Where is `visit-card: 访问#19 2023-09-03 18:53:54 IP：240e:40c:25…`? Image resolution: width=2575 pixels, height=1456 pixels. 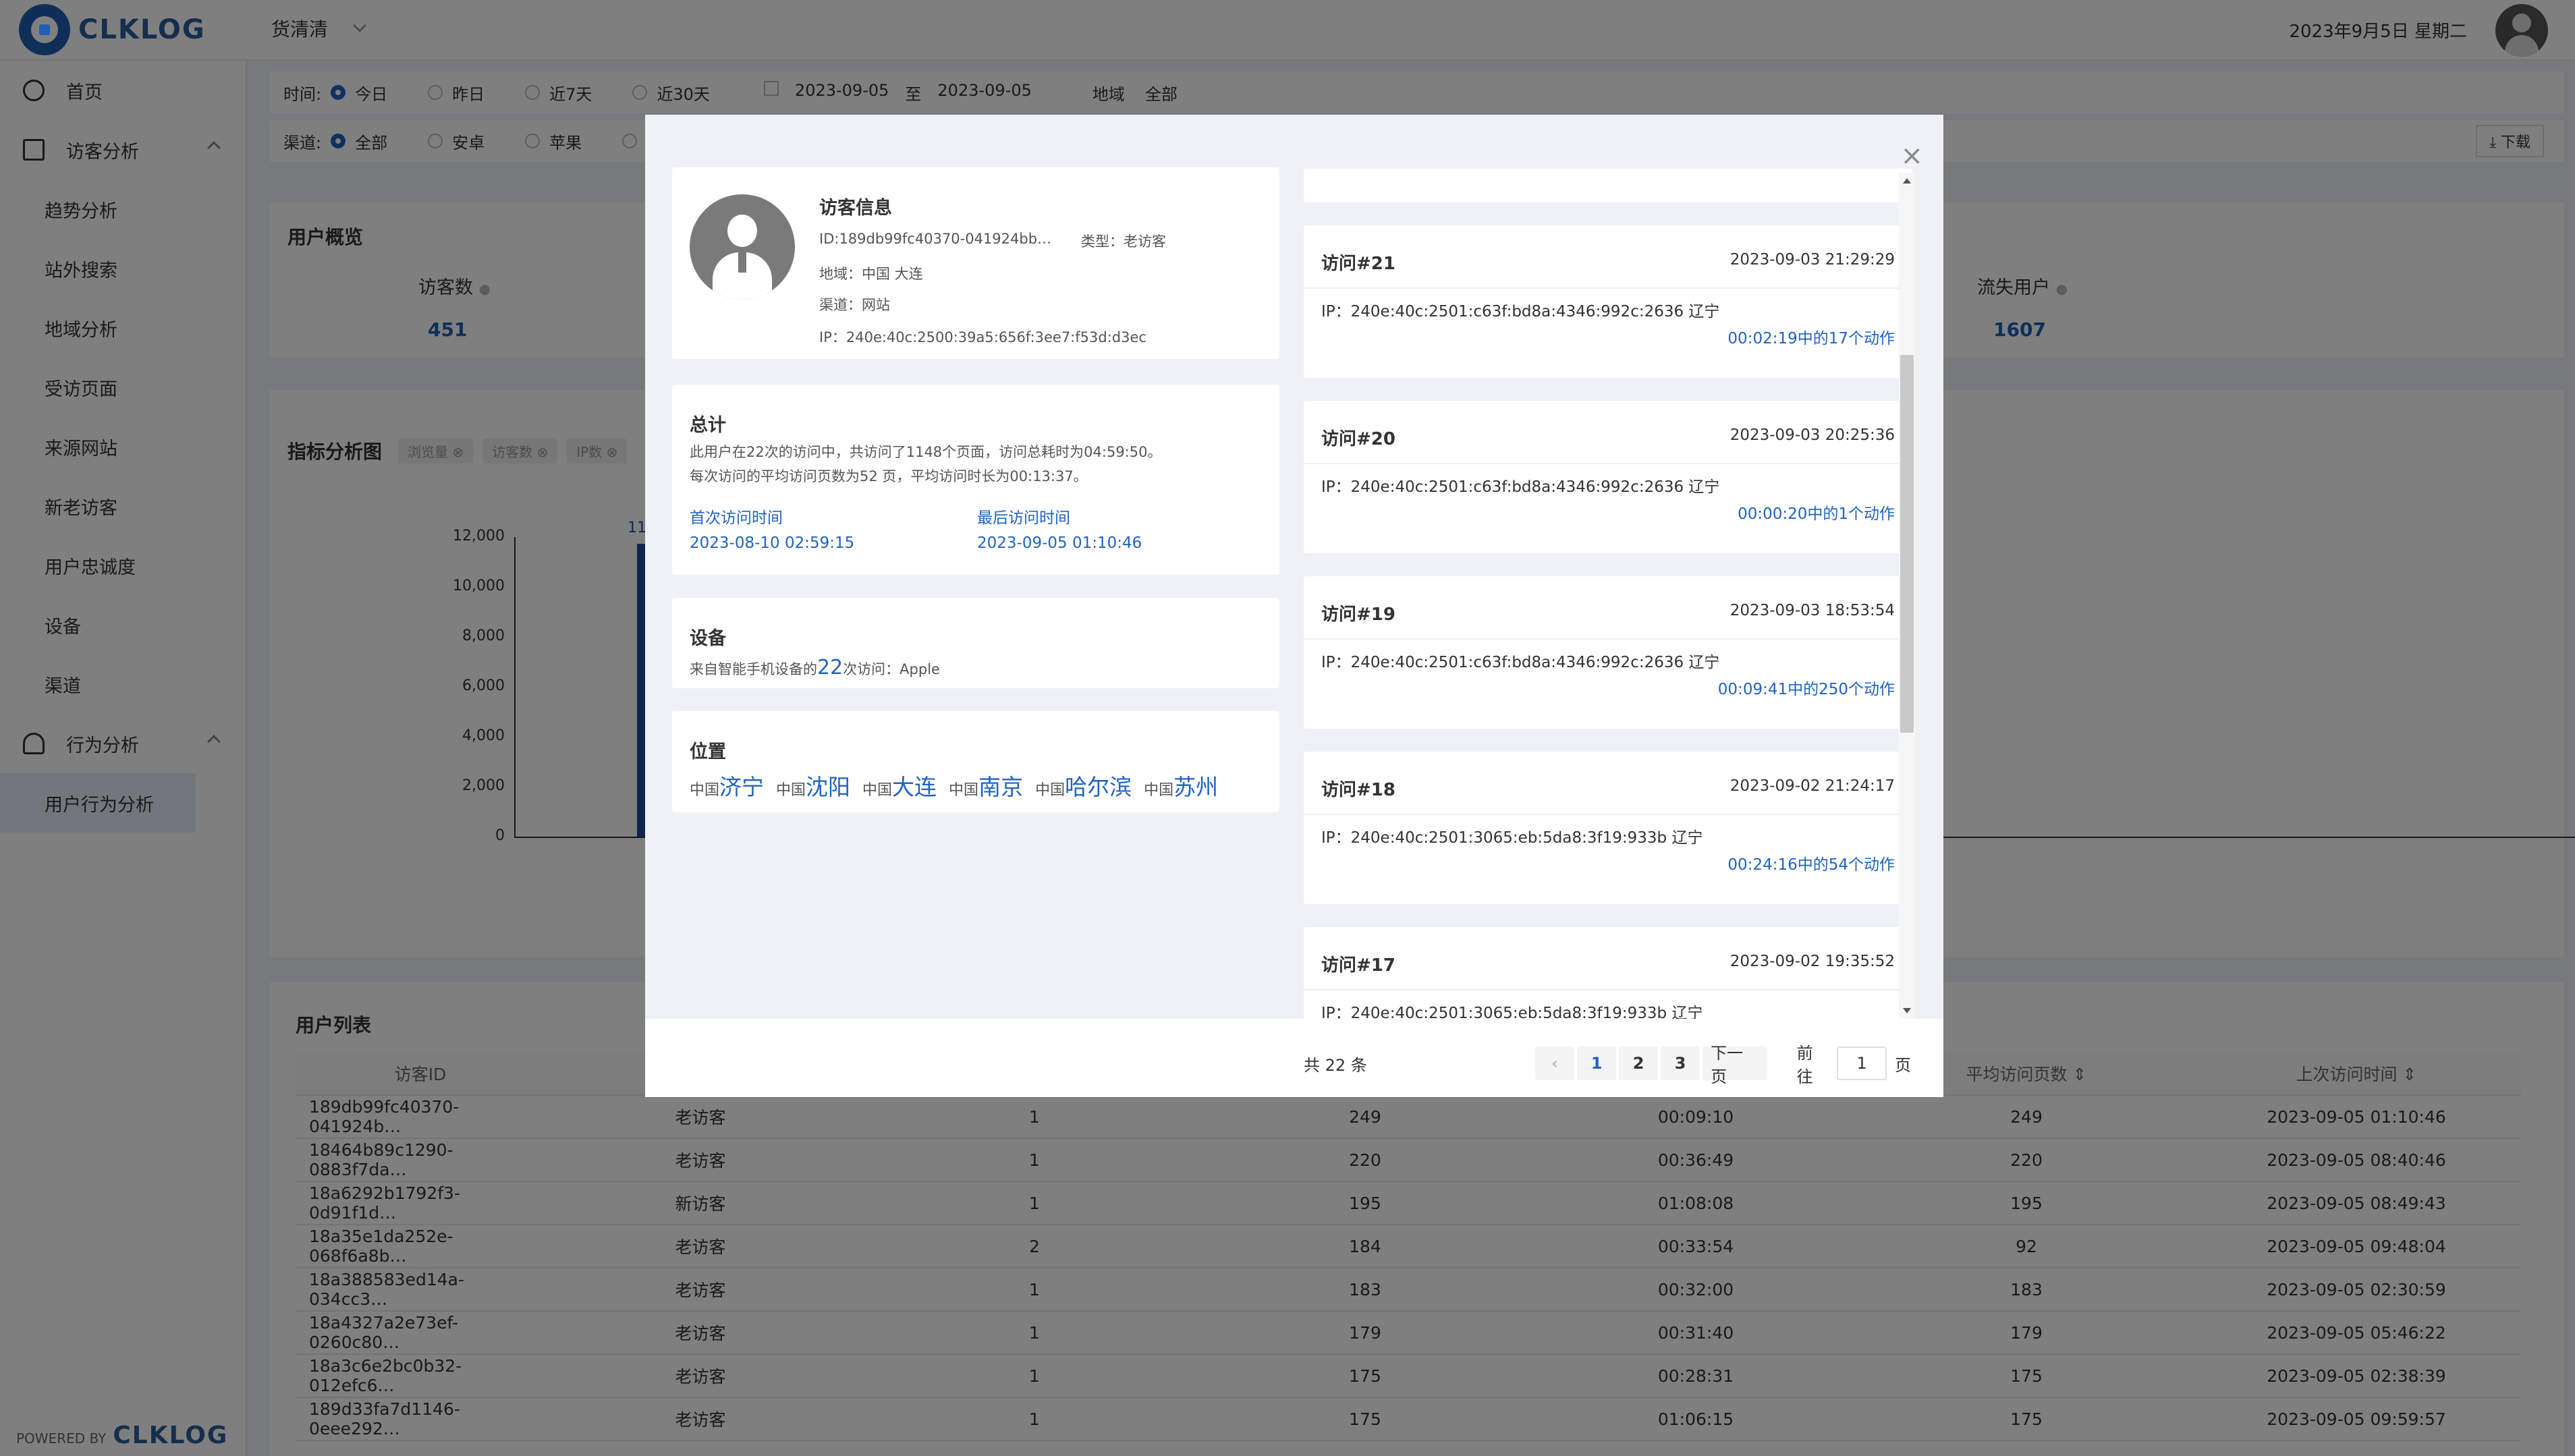 visit-card: 访问#19 2023-09-03 18:53:54 IP：240e:40c:25… is located at coordinates (1608, 652).